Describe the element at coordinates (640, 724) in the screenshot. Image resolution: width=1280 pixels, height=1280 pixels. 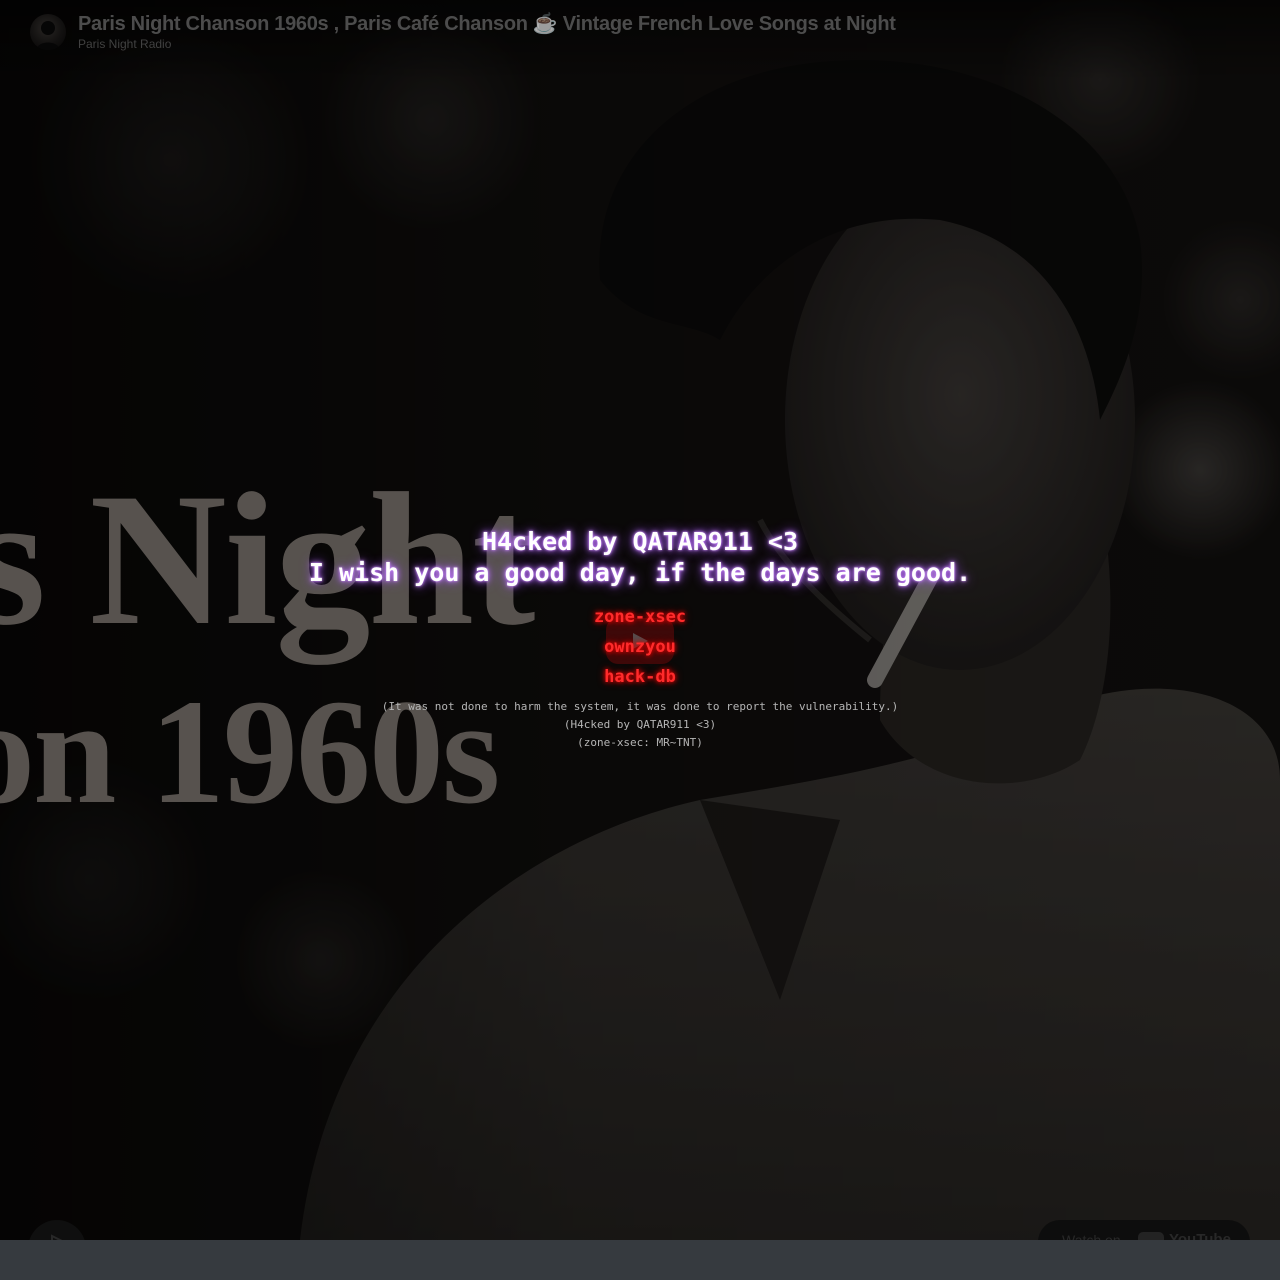
I see `note-signature: (H4cked by QATAR911 <3)` at that location.